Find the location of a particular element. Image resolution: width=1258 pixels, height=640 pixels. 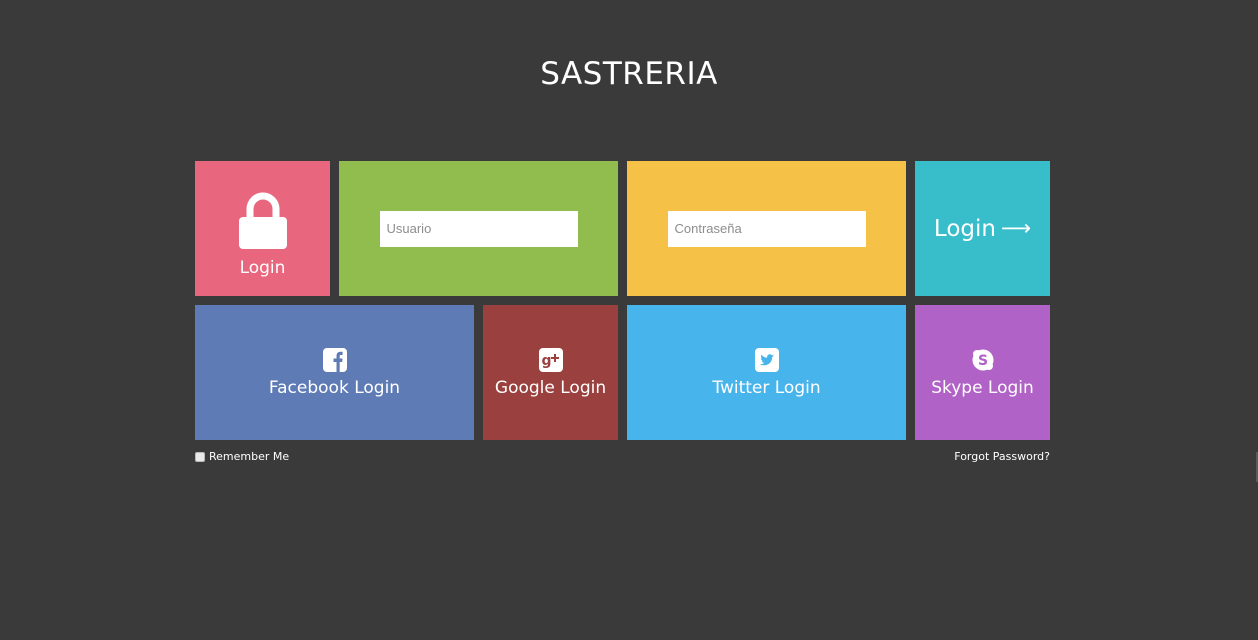

facebook-icon is located at coordinates (334, 359).